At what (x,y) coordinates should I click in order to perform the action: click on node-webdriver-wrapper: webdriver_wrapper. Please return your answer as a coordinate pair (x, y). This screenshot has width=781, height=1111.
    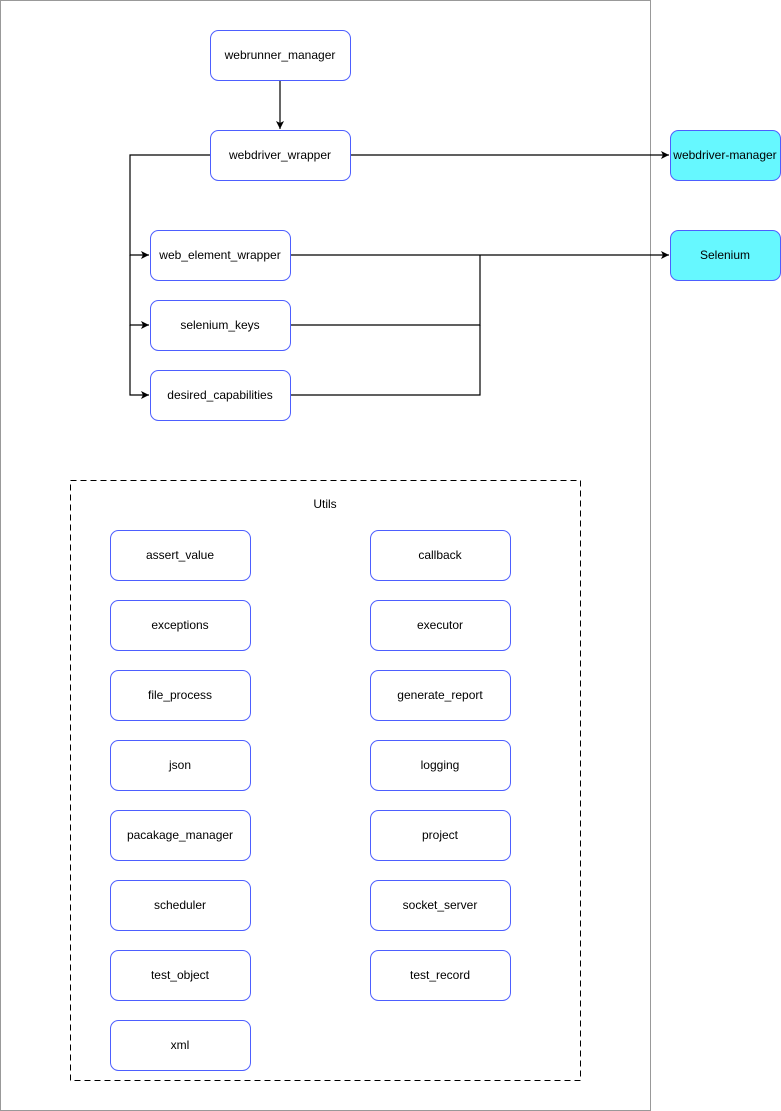
    Looking at the image, I should click on (280, 155).